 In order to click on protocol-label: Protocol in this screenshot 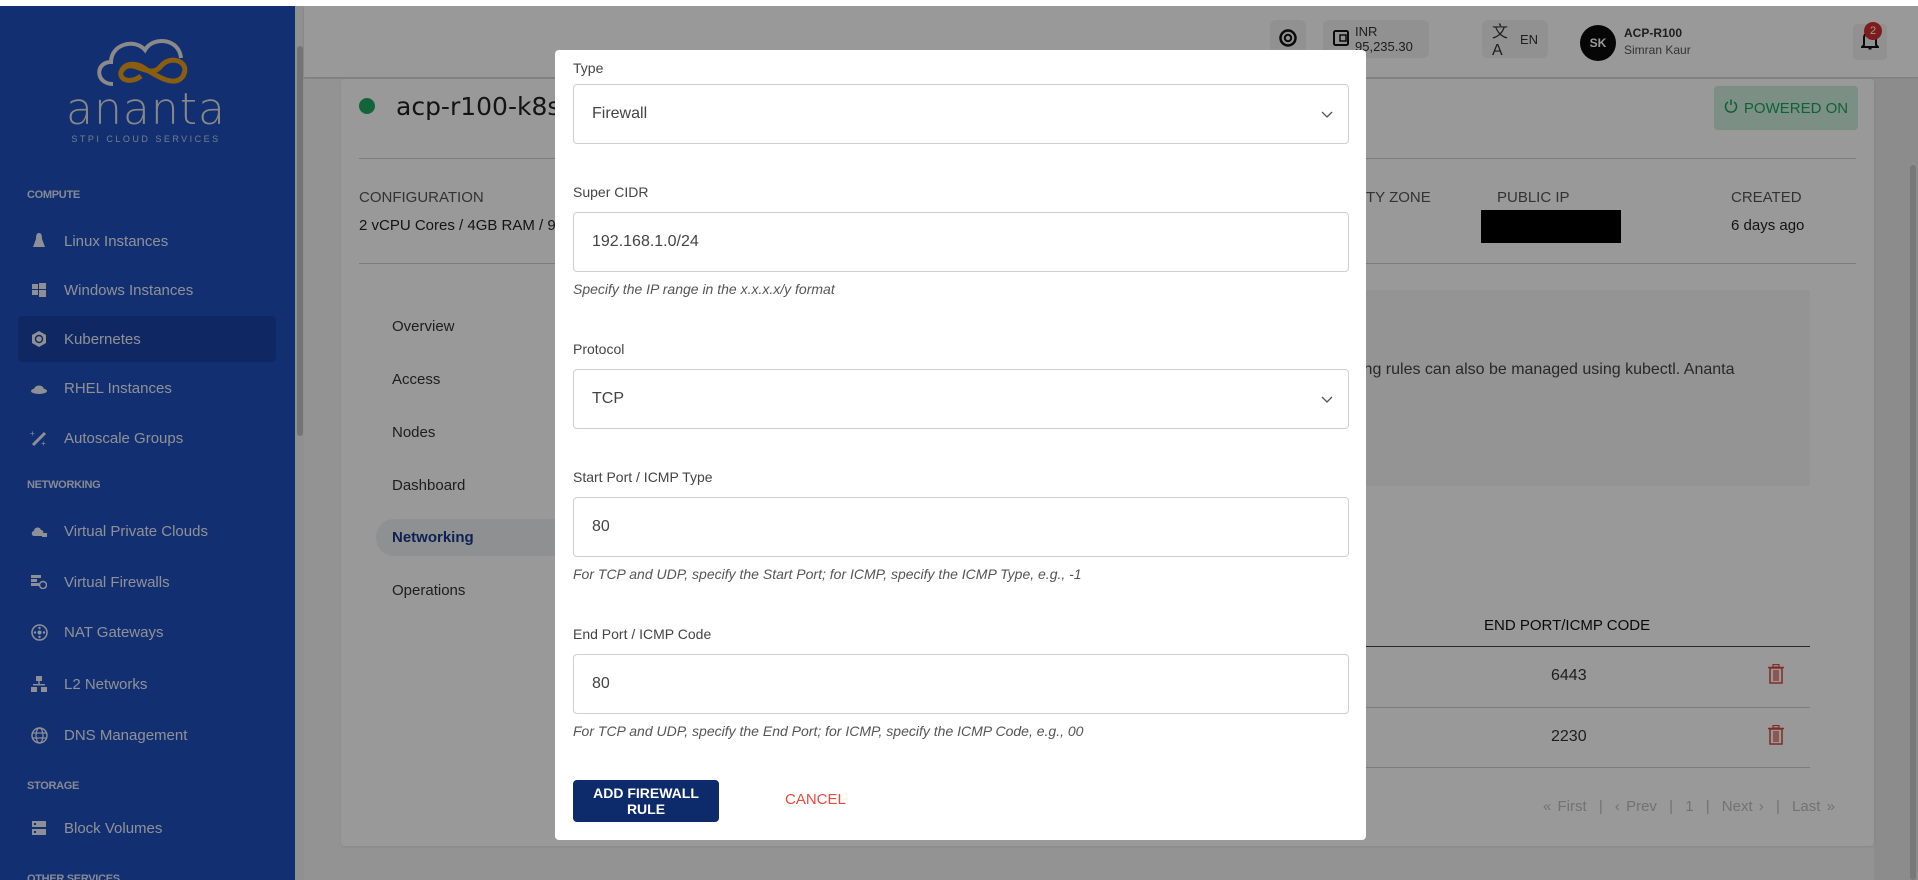, I will do `click(599, 349)`.